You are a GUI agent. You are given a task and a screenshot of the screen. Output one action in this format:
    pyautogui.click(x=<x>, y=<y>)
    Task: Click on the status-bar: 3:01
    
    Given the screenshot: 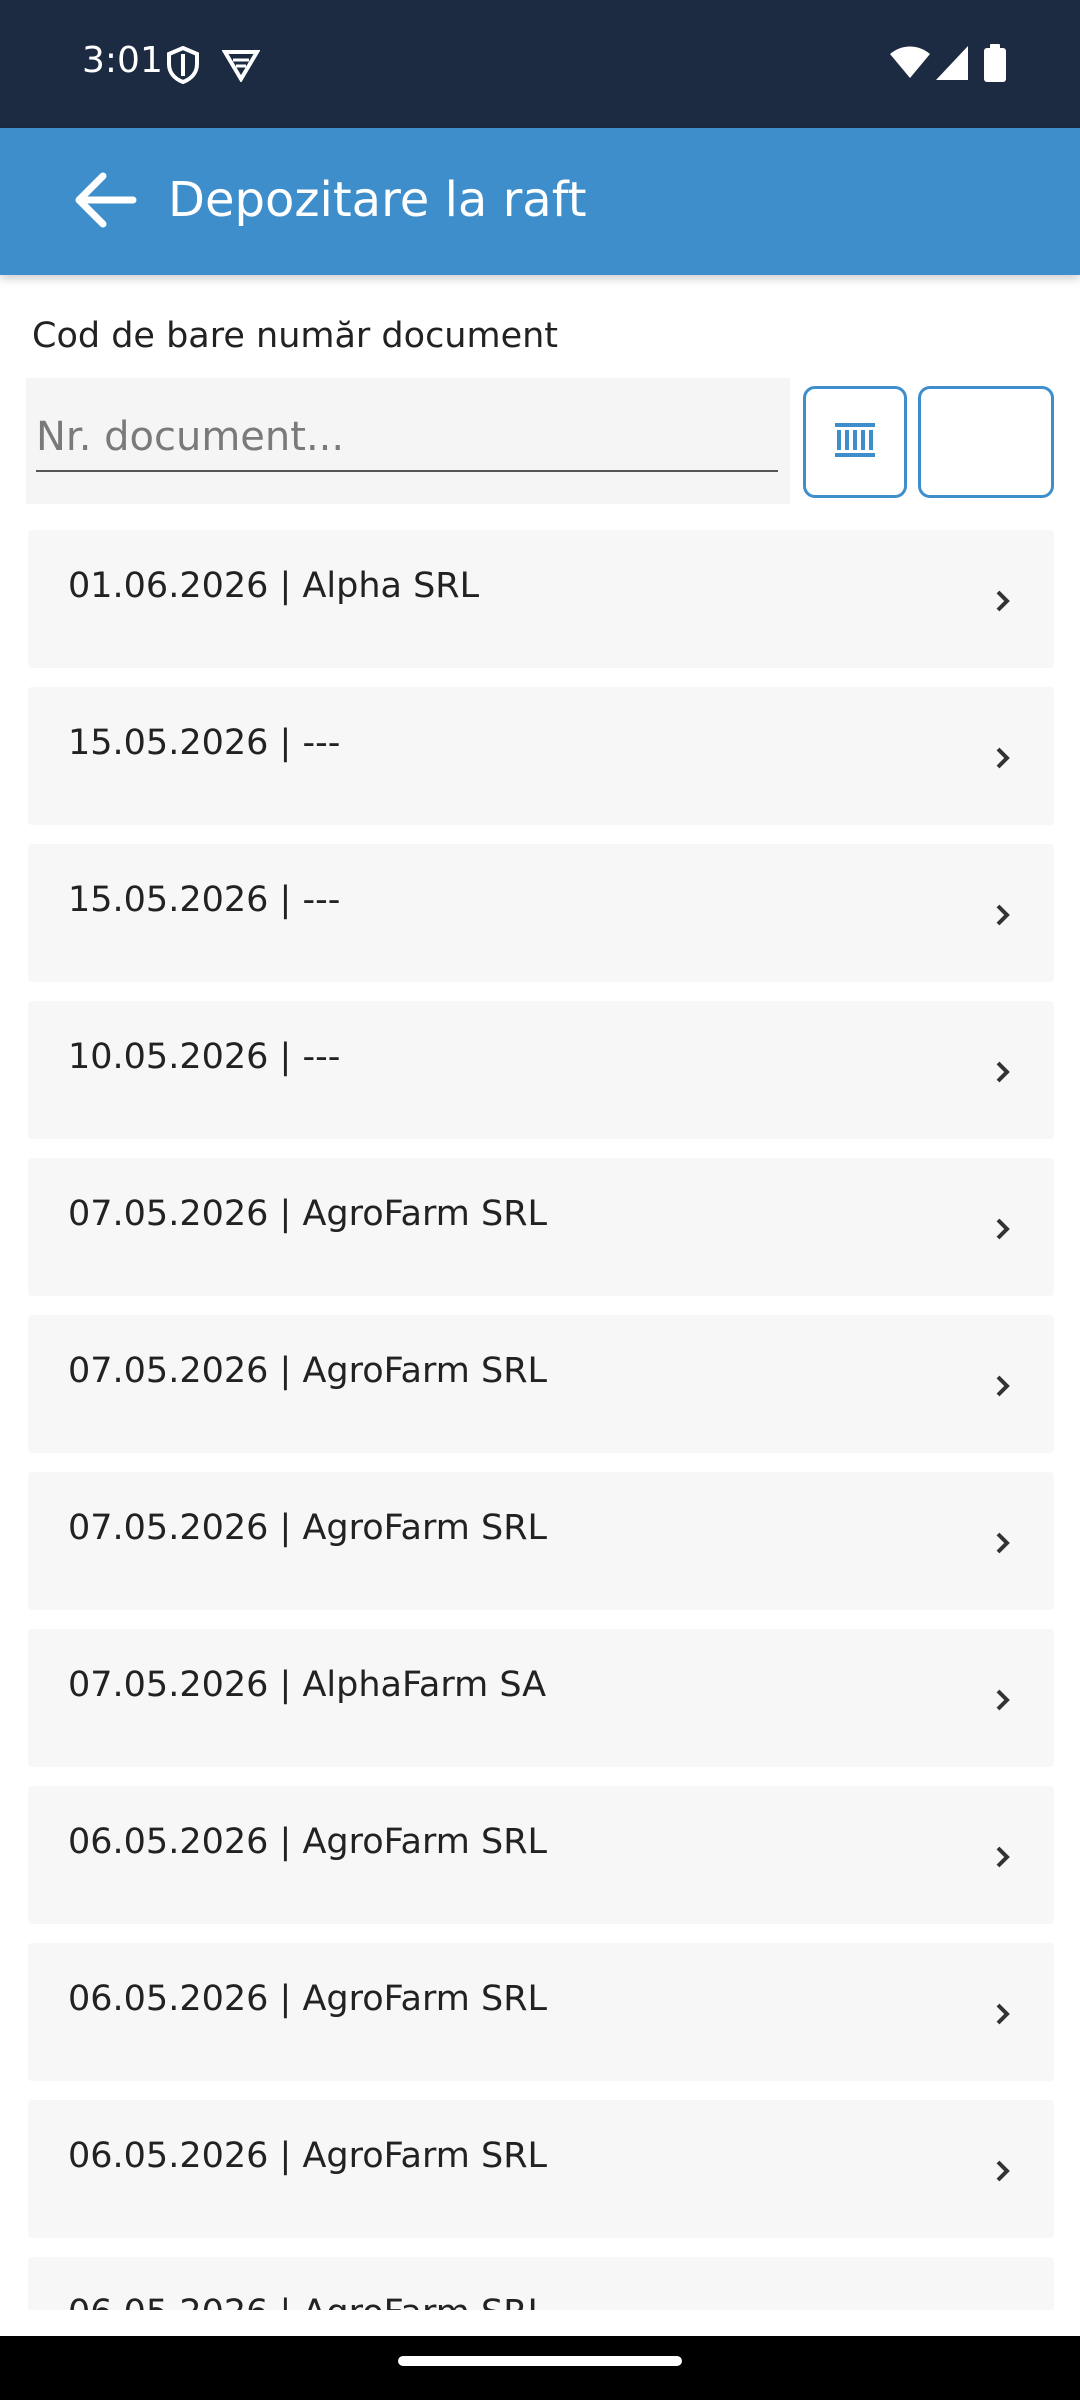 What is the action you would take?
    pyautogui.click(x=540, y=64)
    